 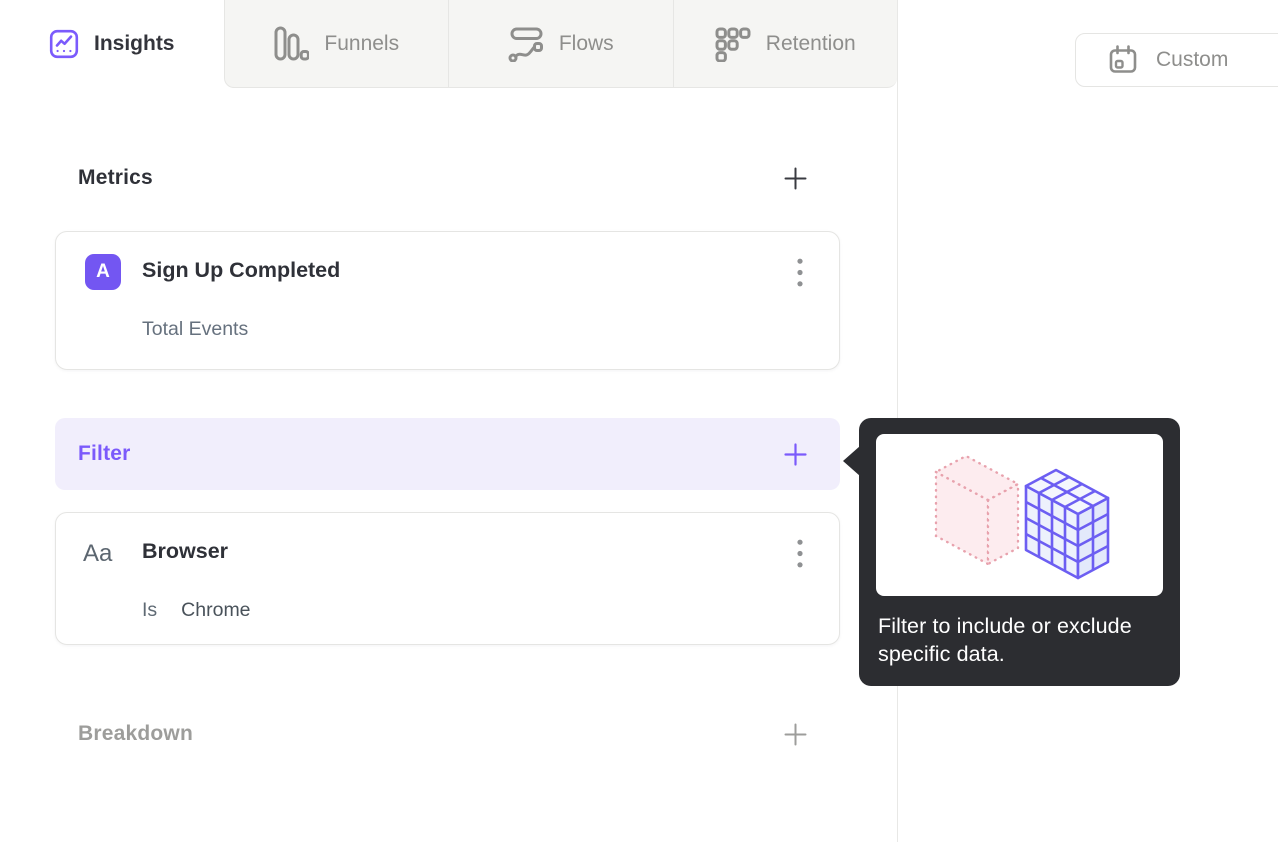 I want to click on report-type-tabbar: Insights Funnels Flows Retention, so click(x=448, y=44).